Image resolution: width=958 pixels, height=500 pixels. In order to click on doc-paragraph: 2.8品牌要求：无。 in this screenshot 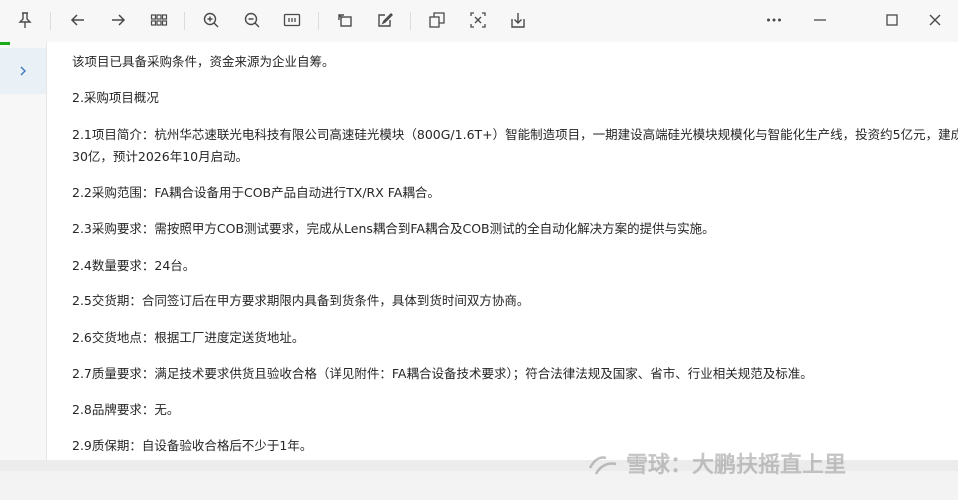, I will do `click(126, 409)`.